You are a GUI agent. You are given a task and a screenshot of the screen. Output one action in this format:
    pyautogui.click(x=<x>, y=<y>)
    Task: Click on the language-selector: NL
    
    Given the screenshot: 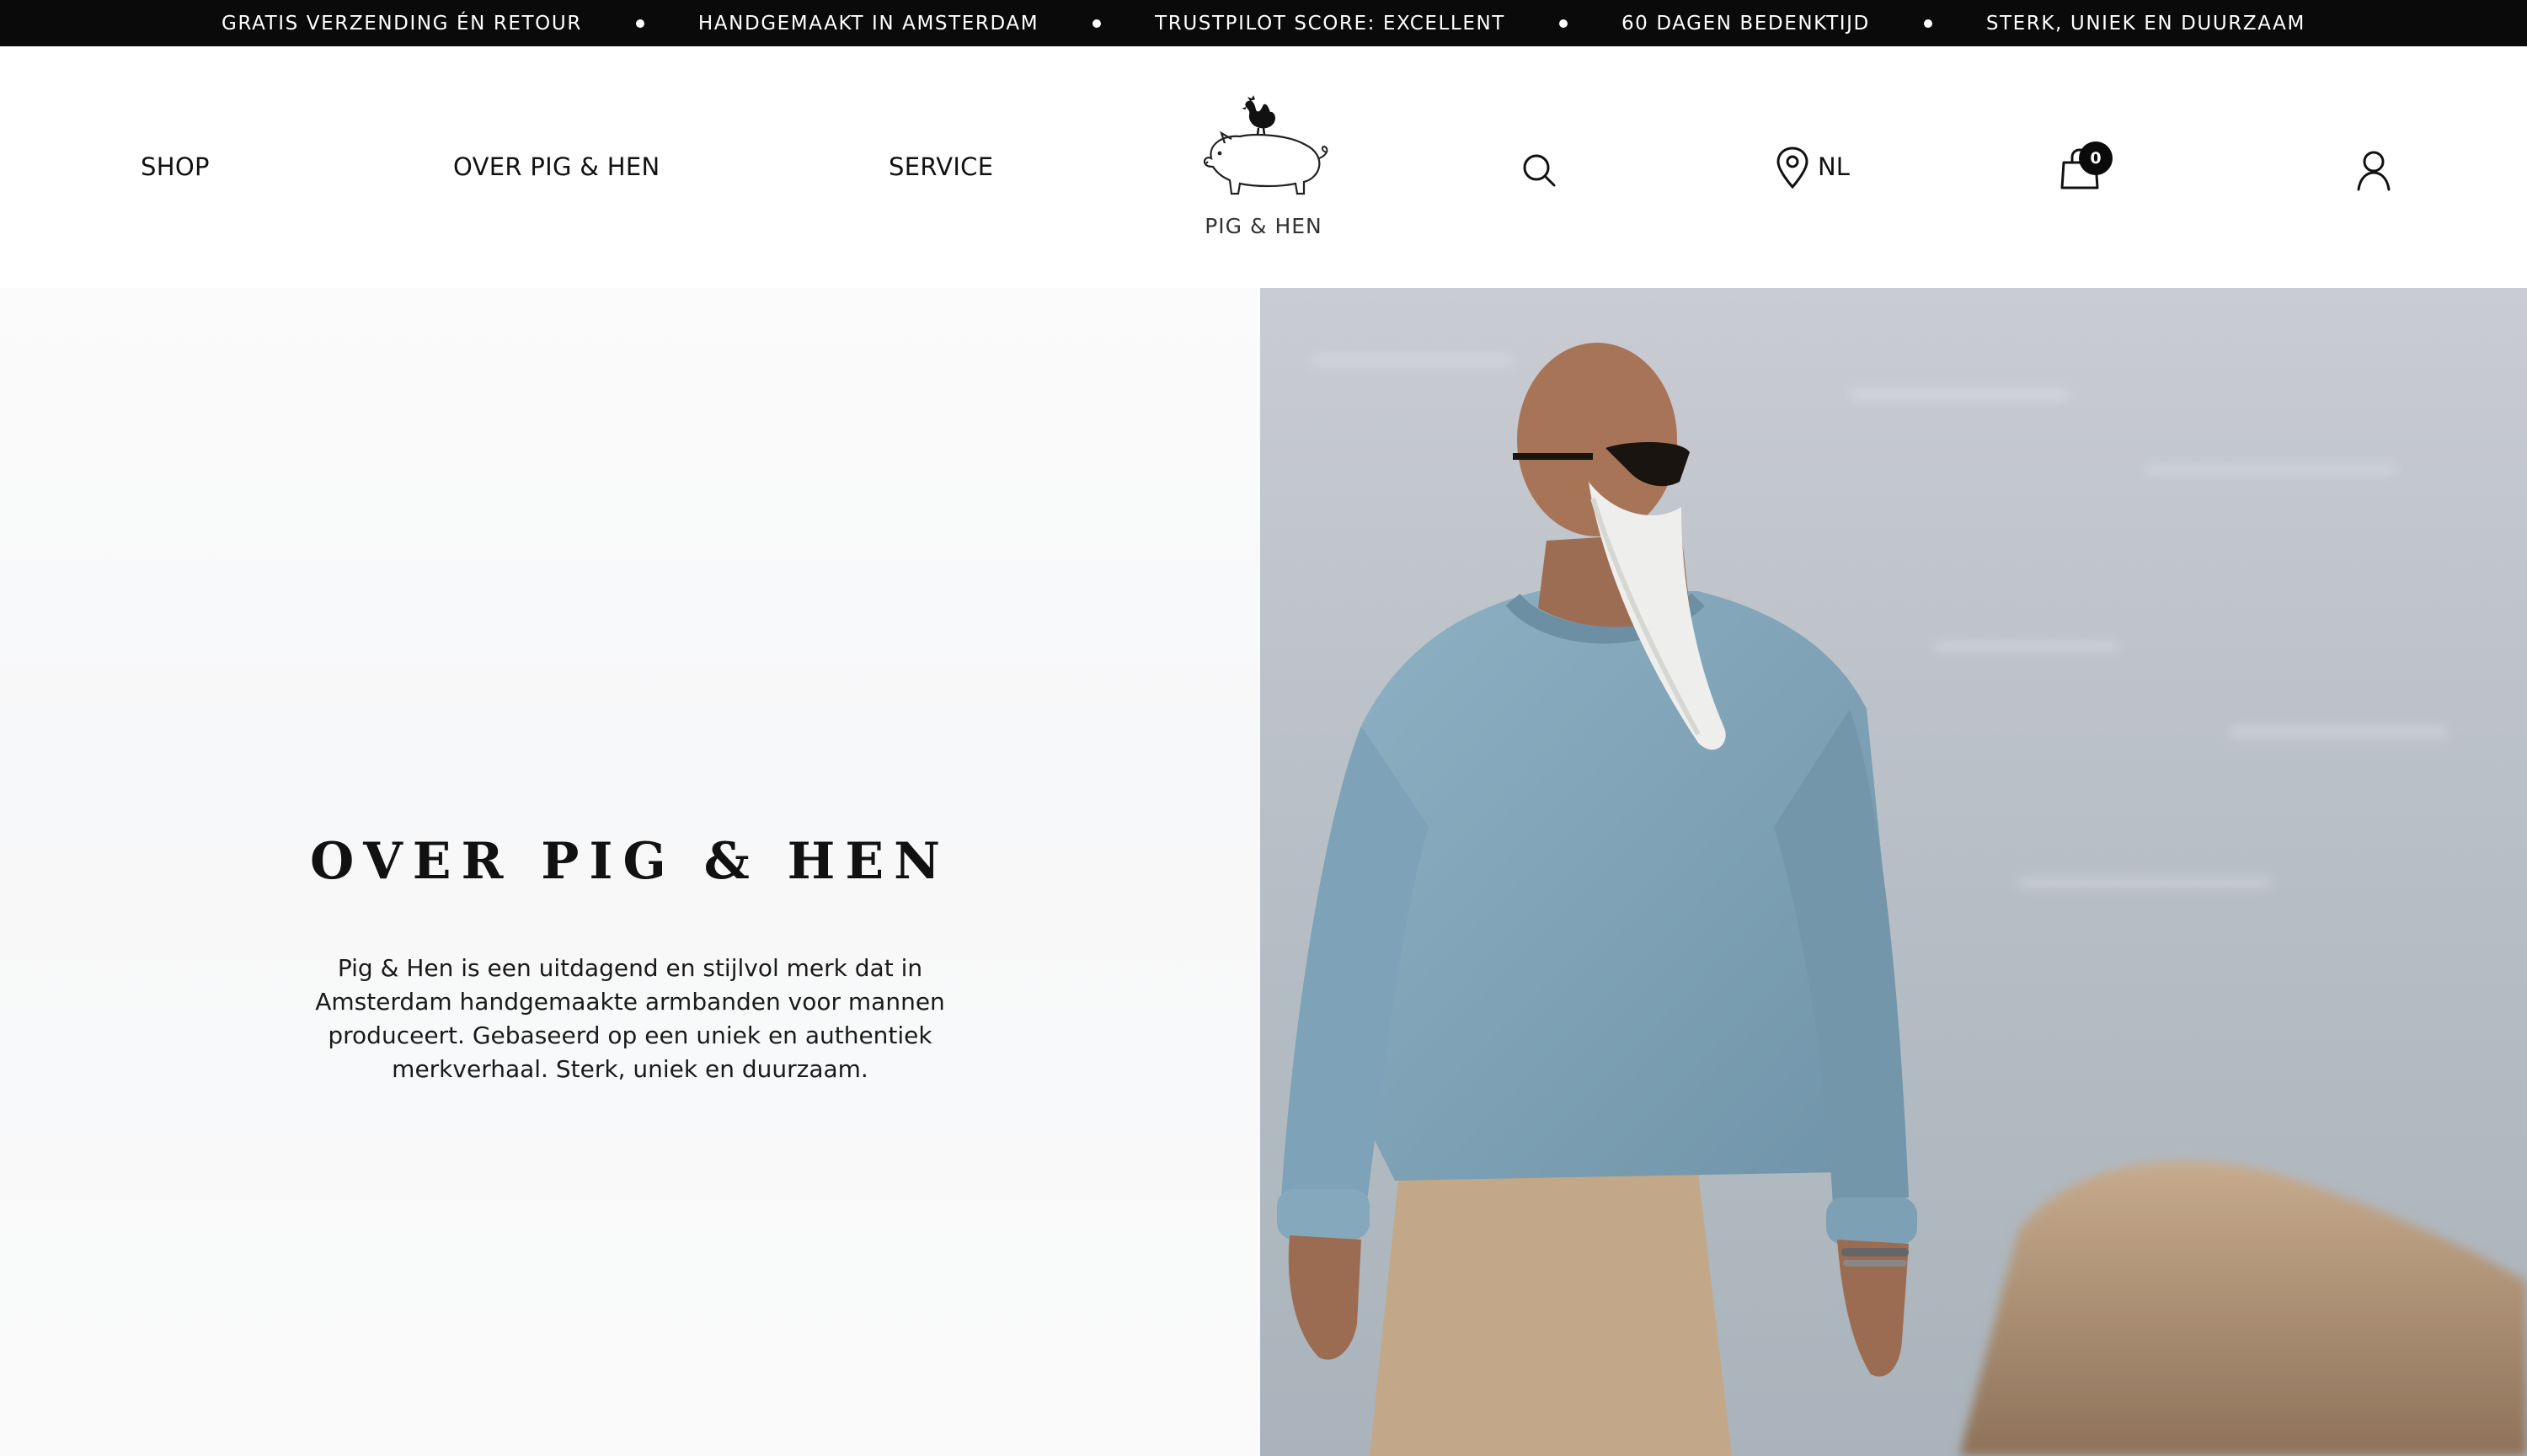 What is the action you would take?
    pyautogui.click(x=1834, y=166)
    